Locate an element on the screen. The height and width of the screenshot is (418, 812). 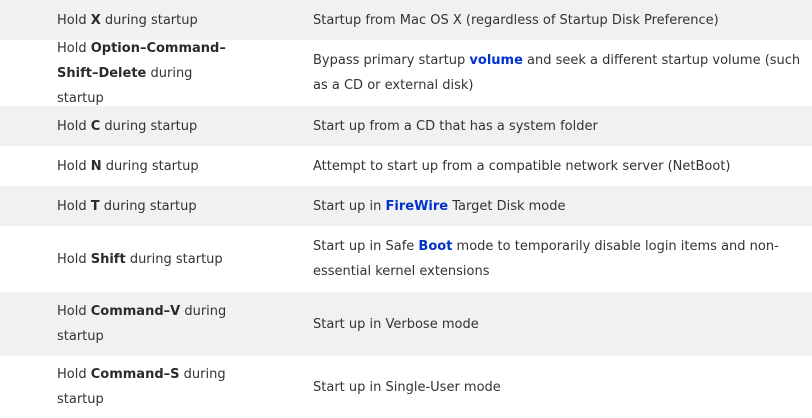
key-combination-cell: Hold Shift during startup is located at coordinates (154, 259).